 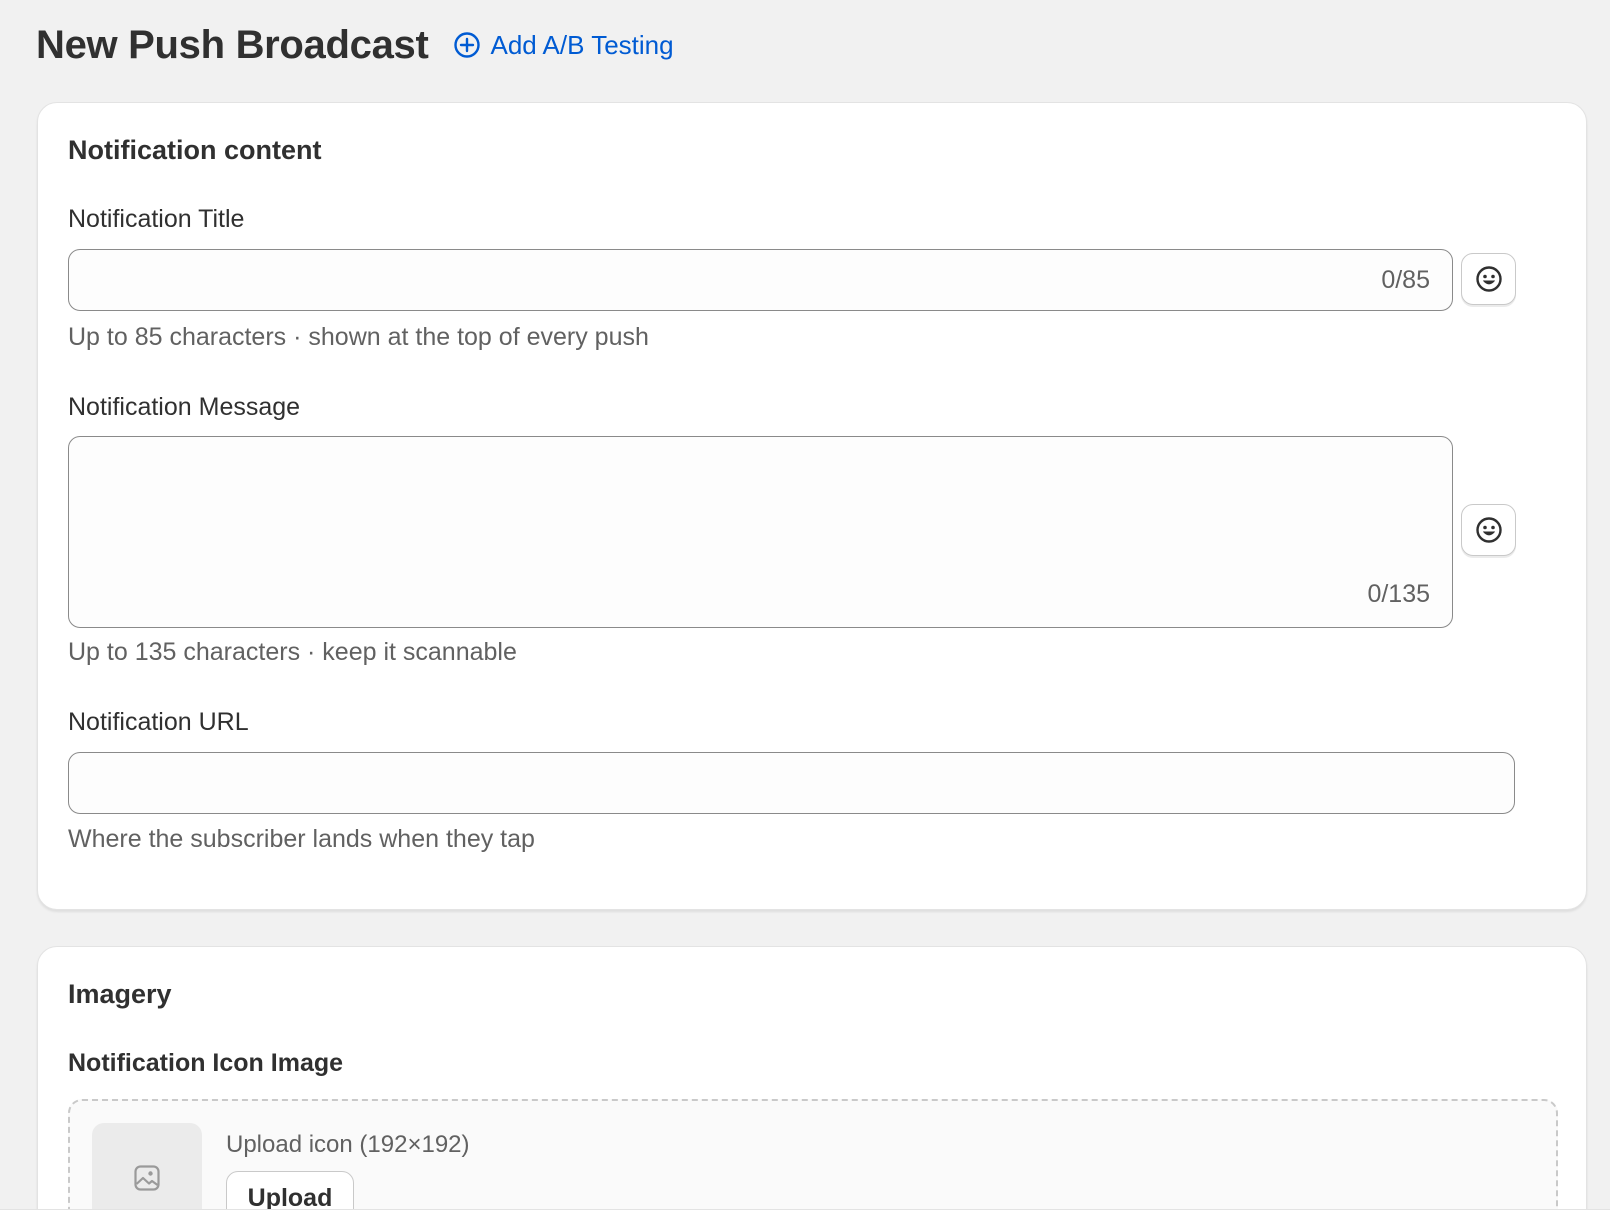 I want to click on title-emoji-button, so click(x=1488, y=279).